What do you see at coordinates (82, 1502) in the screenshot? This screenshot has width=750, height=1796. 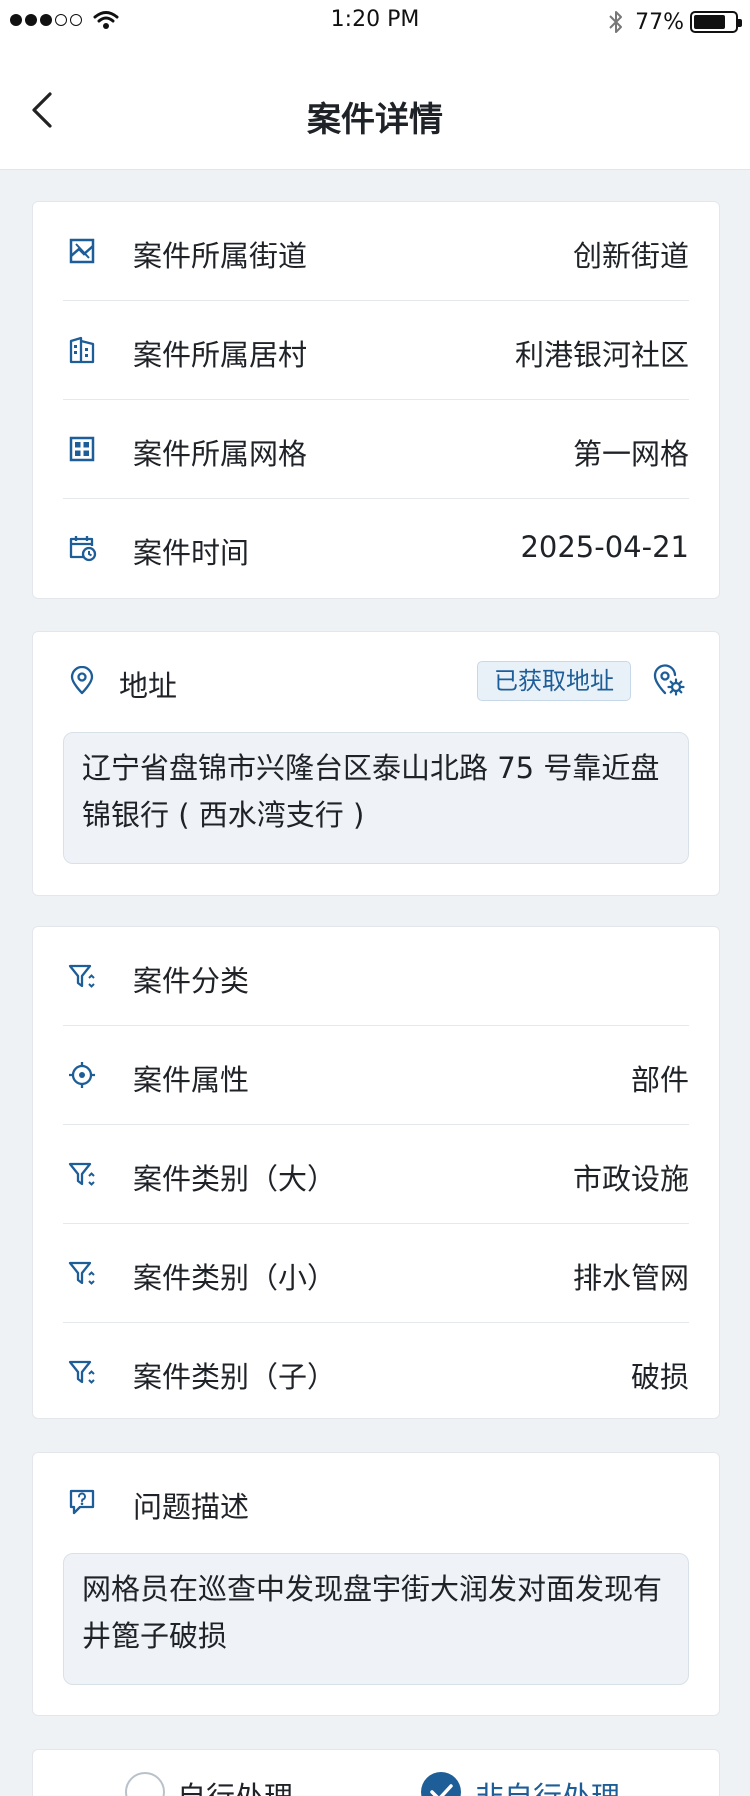 I see `question-message-icon` at bounding box center [82, 1502].